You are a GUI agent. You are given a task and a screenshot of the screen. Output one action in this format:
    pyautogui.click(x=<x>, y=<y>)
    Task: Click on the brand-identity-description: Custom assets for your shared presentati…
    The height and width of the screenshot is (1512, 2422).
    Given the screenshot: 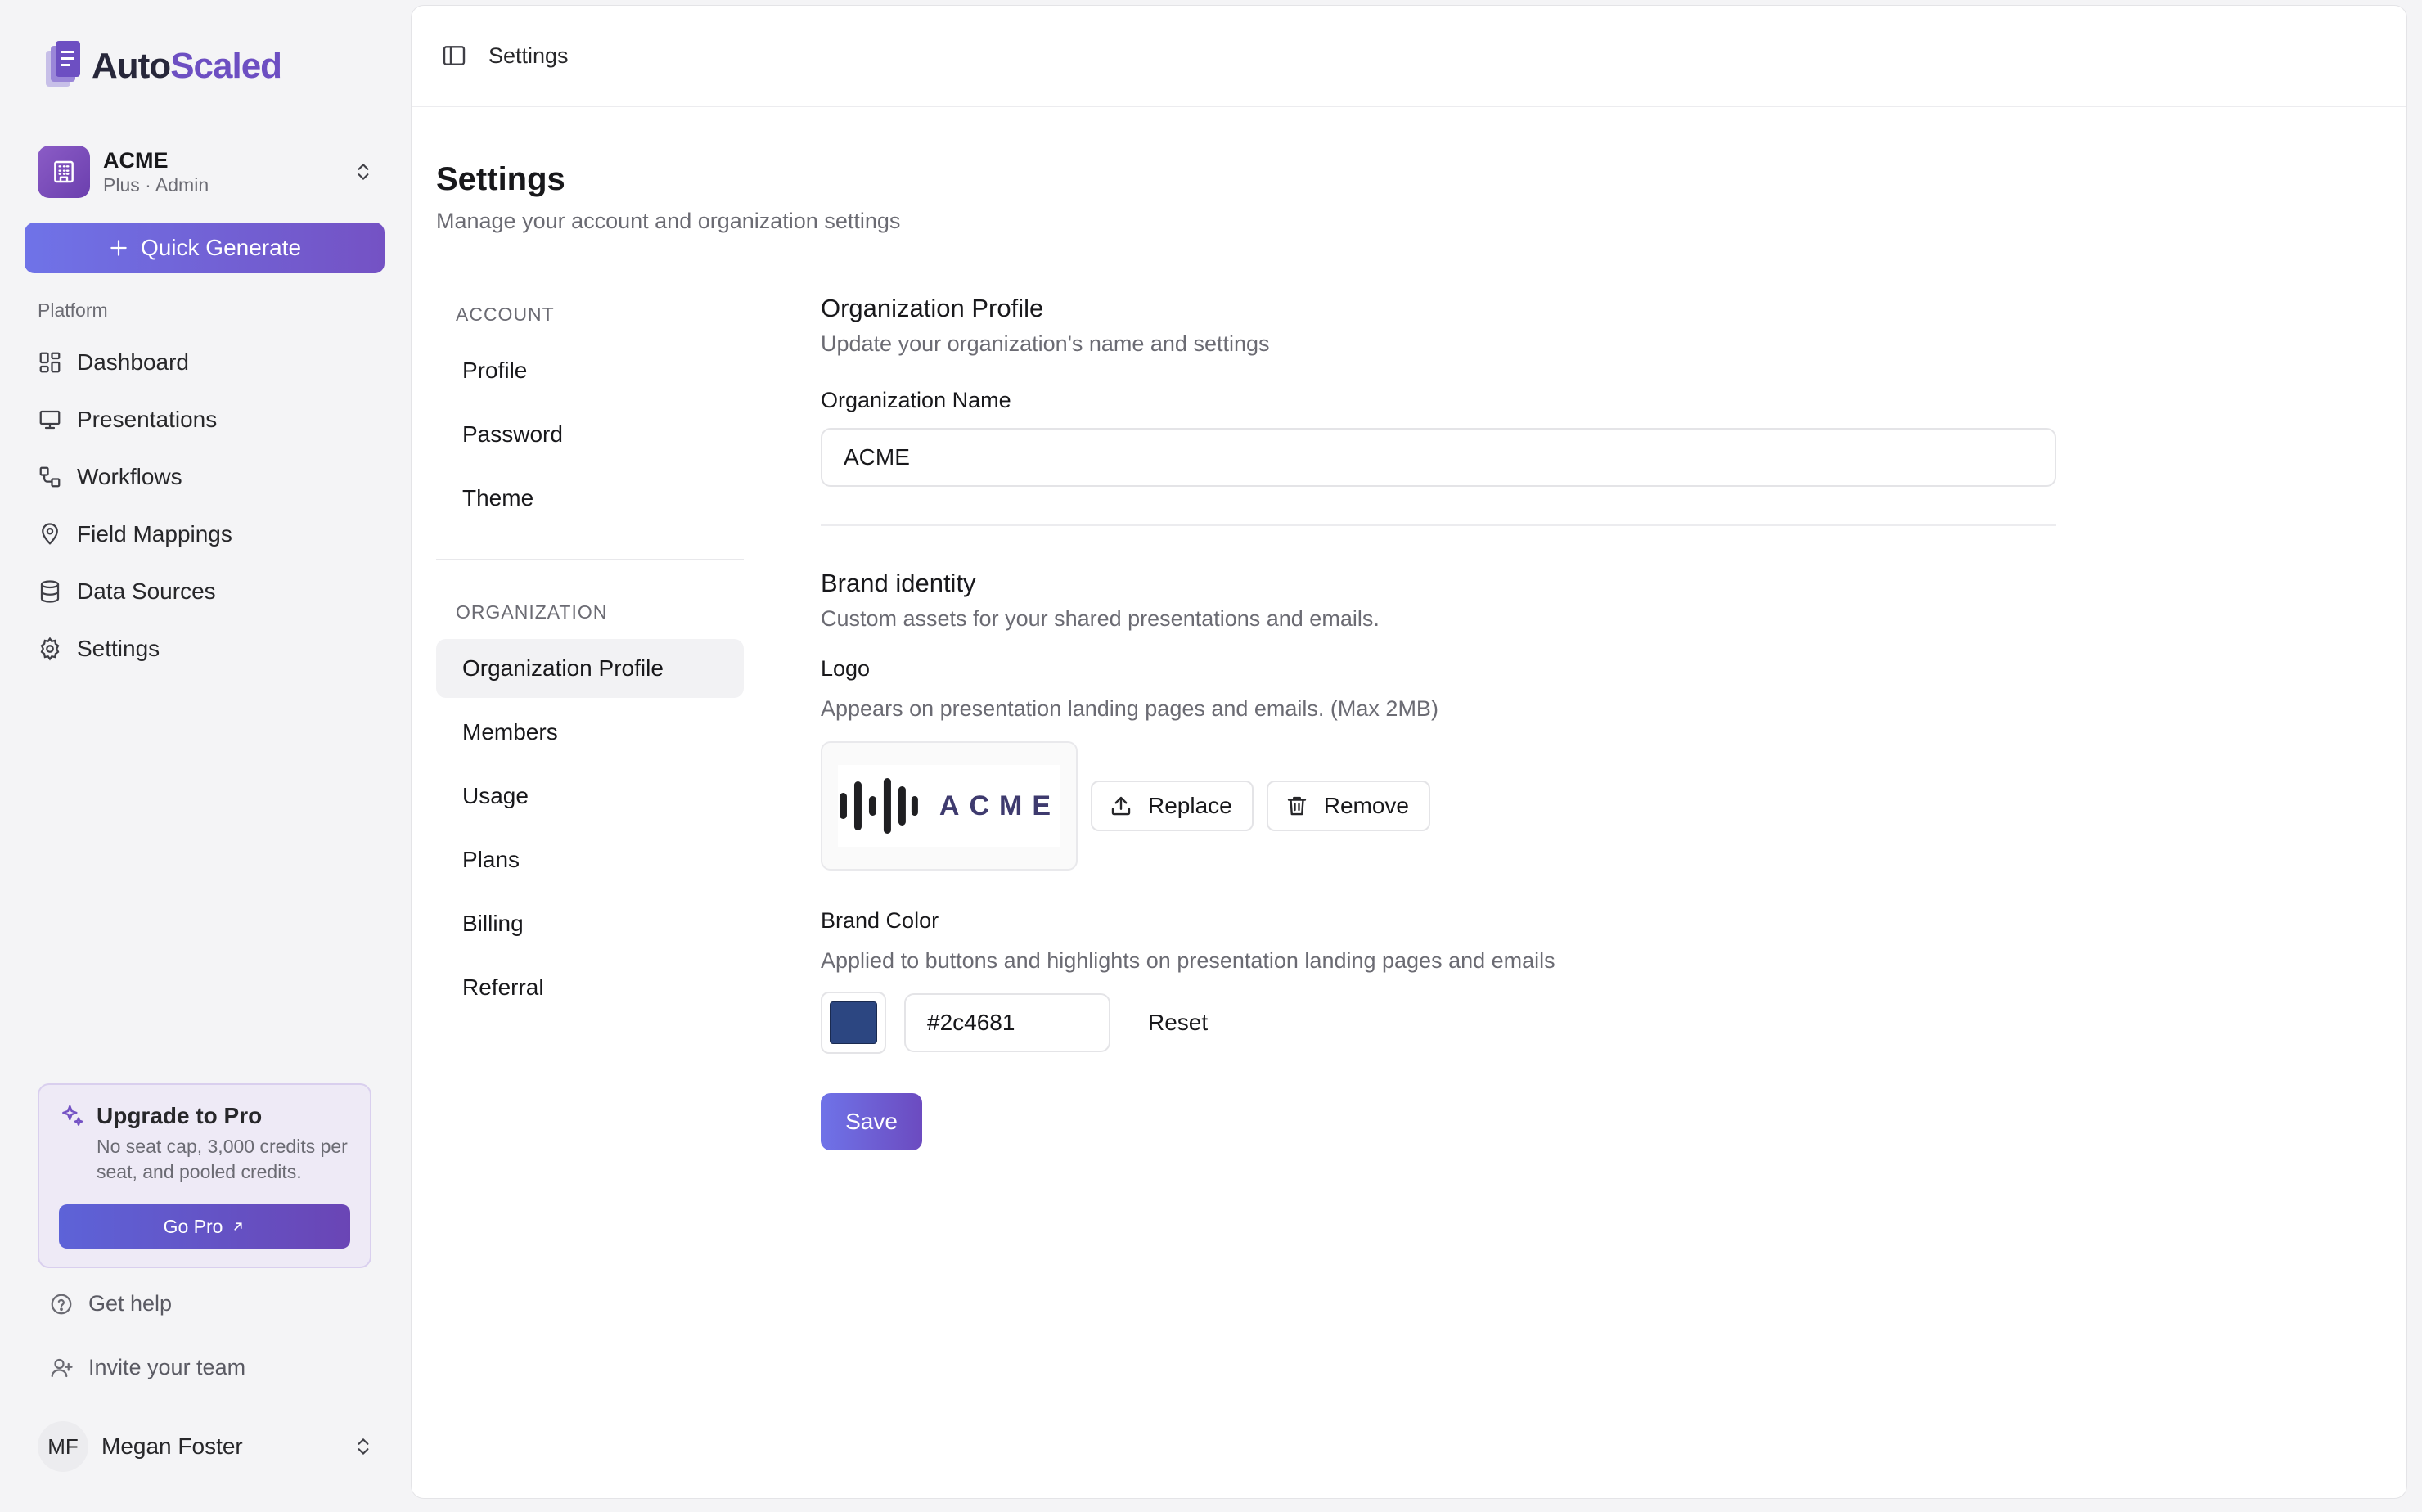 What is the action you would take?
    pyautogui.click(x=1100, y=618)
    